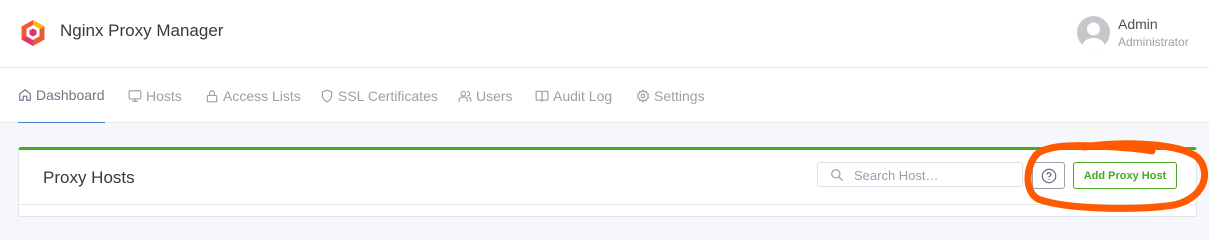 This screenshot has width=1209, height=240. I want to click on help-circle-icon, so click(1048, 175).